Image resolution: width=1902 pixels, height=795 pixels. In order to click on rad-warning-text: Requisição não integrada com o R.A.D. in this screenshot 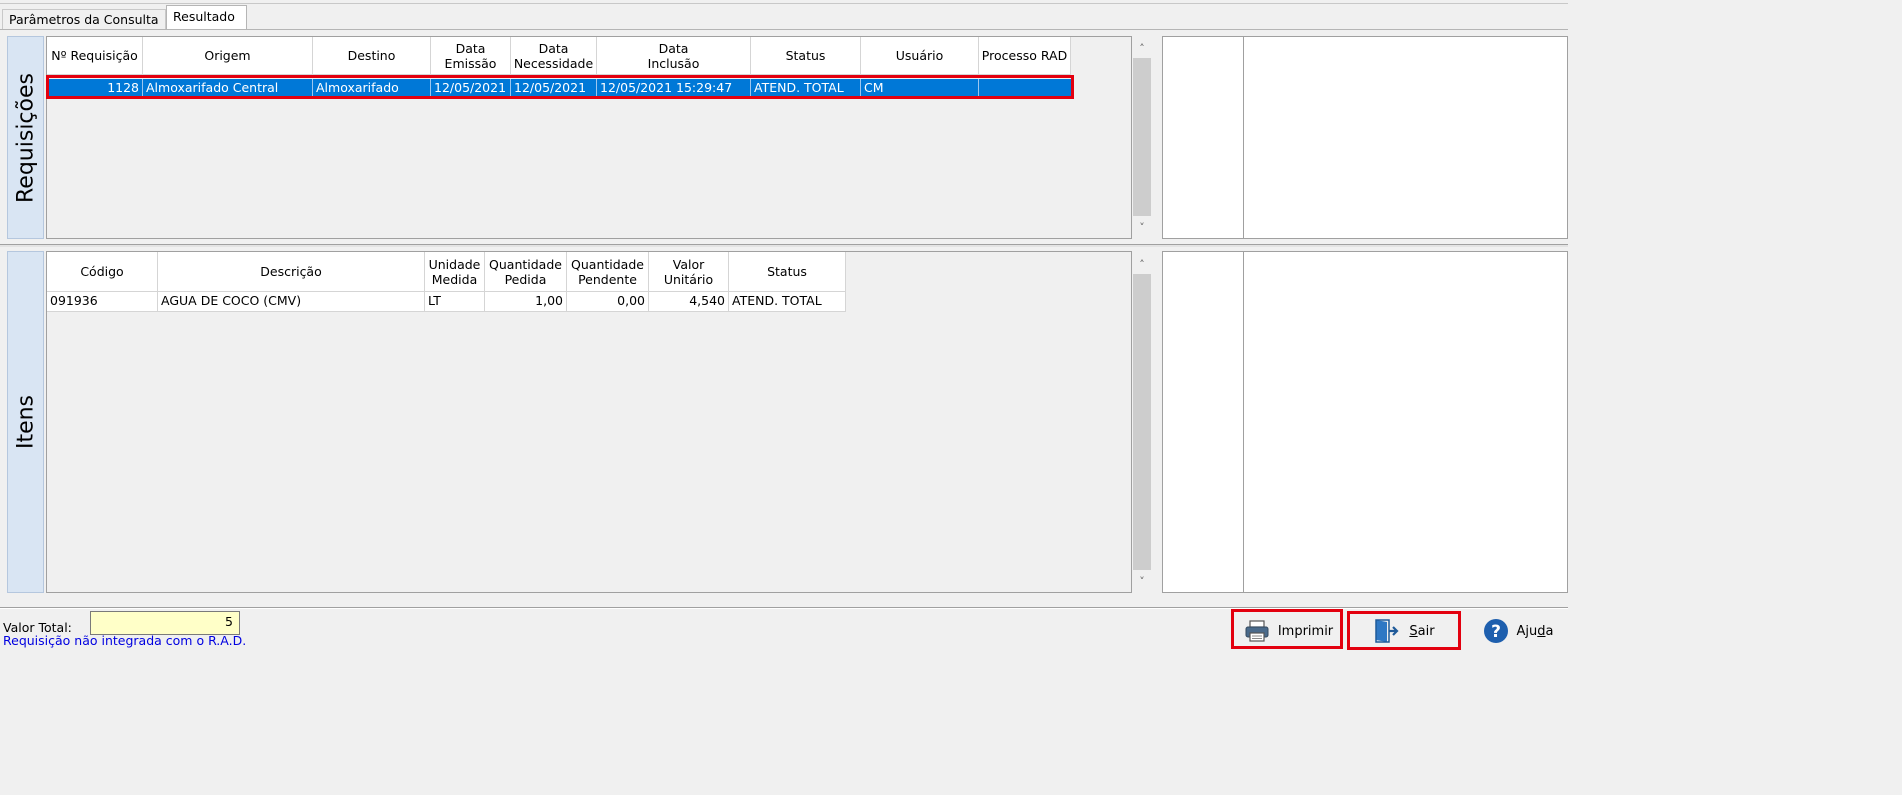, I will do `click(125, 640)`.